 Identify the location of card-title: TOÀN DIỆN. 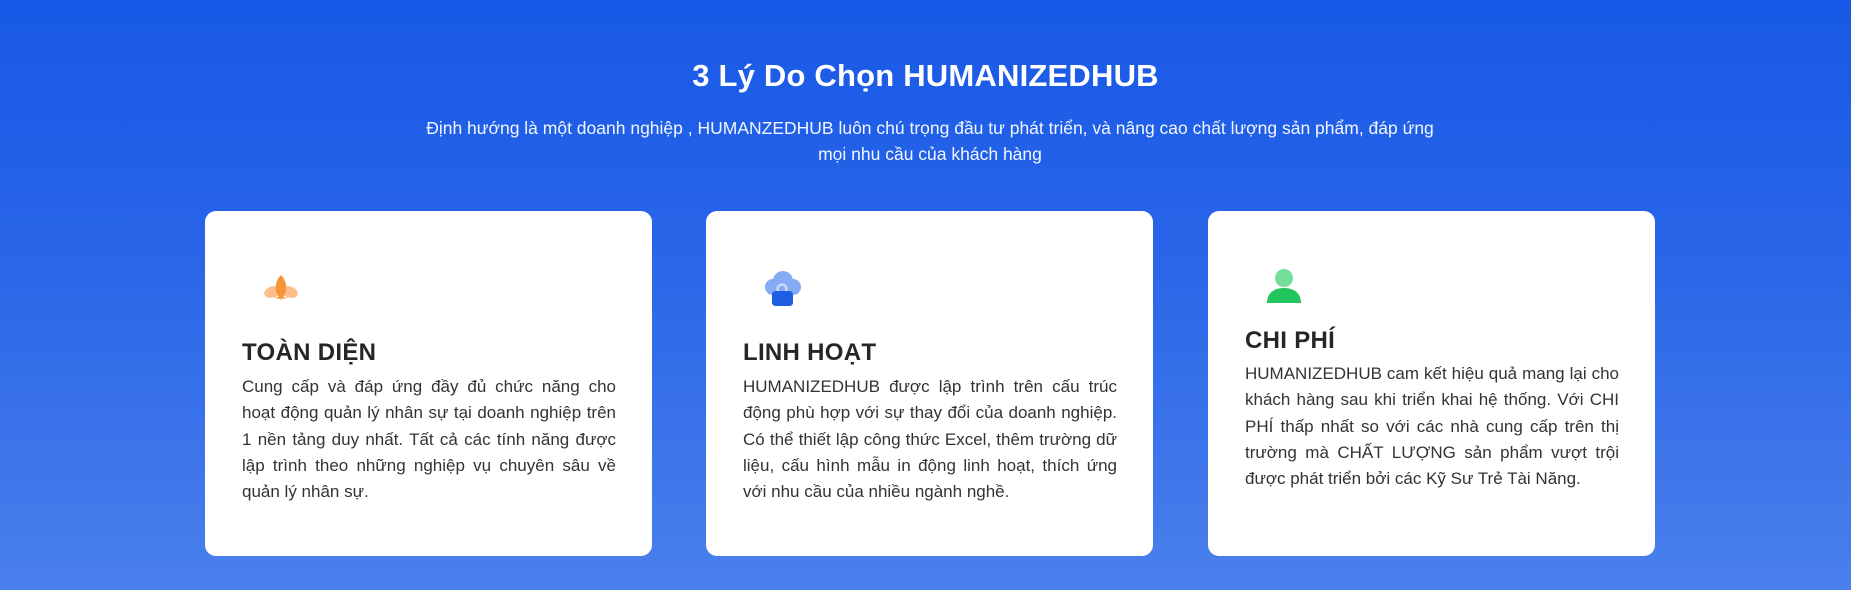
(309, 352).